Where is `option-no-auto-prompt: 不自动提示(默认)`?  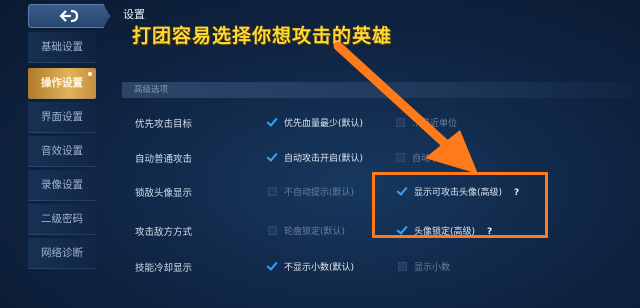 option-no-auto-prompt: 不自动提示(默认) is located at coordinates (311, 191).